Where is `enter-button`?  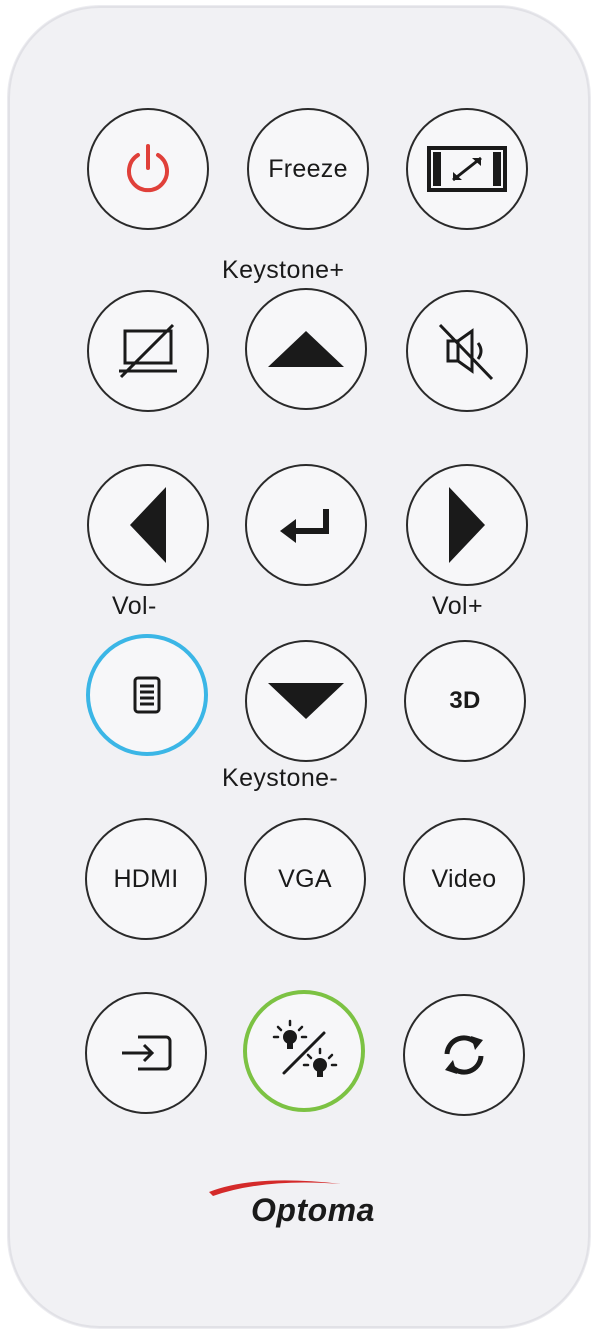 enter-button is located at coordinates (306, 525).